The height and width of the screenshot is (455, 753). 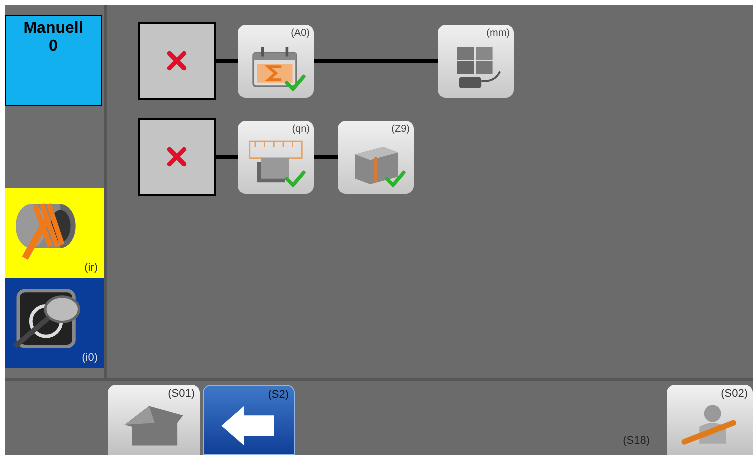 What do you see at coordinates (91, 268) in the screenshot?
I see `tile-code: (ir)` at bounding box center [91, 268].